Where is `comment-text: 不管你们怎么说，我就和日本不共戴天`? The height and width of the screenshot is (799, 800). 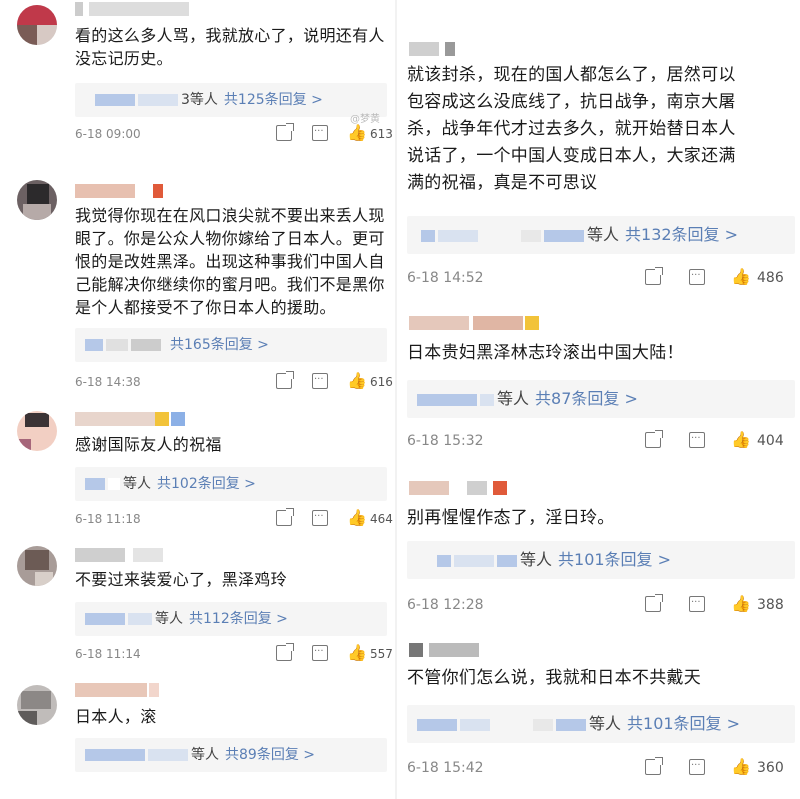 comment-text: 不管你们怎么说，我就和日本不共戴天 is located at coordinates (554, 678).